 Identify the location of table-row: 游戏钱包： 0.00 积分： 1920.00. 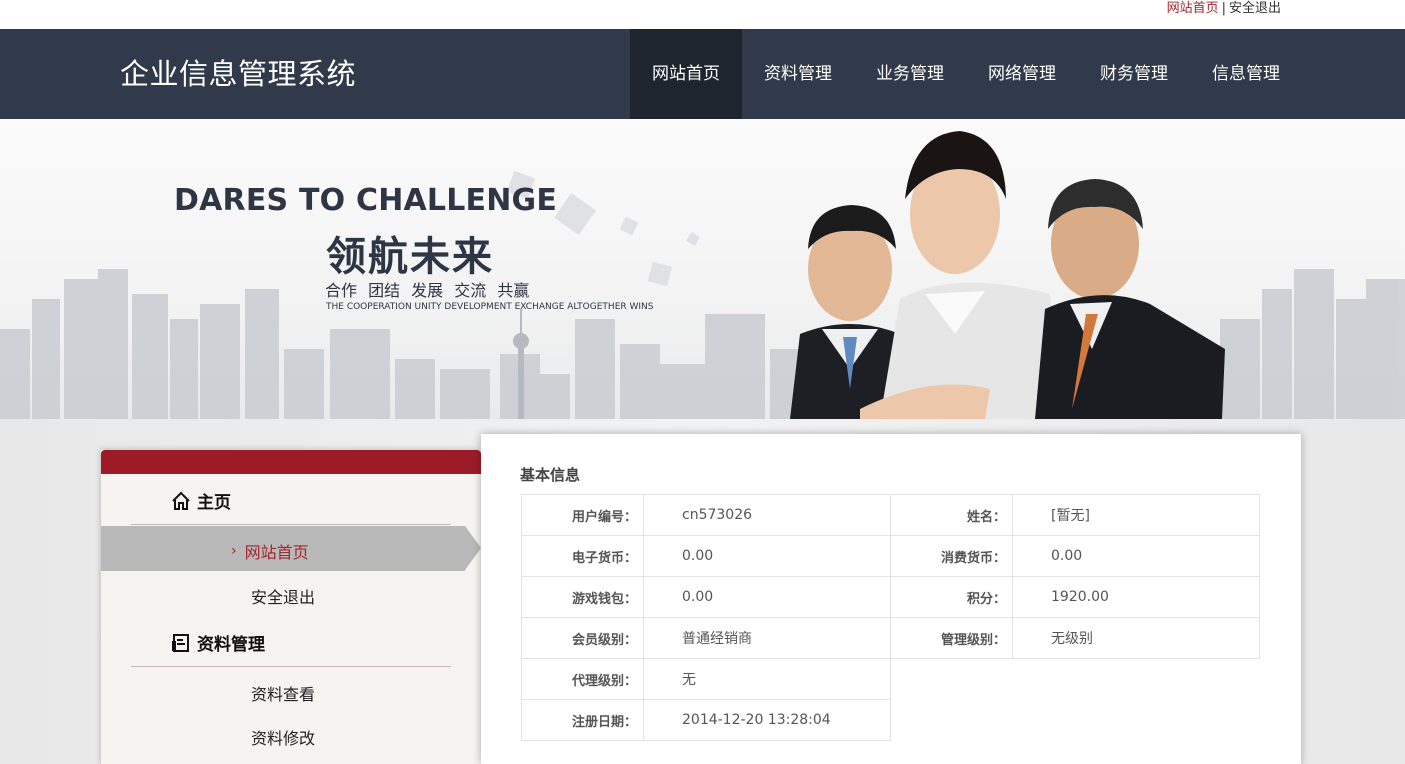
(890, 597).